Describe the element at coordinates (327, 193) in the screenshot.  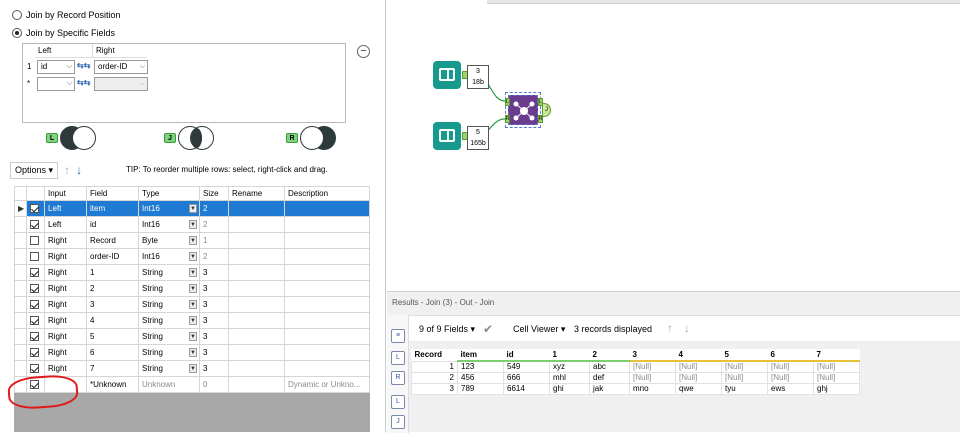
I see `col-header-description: Description` at that location.